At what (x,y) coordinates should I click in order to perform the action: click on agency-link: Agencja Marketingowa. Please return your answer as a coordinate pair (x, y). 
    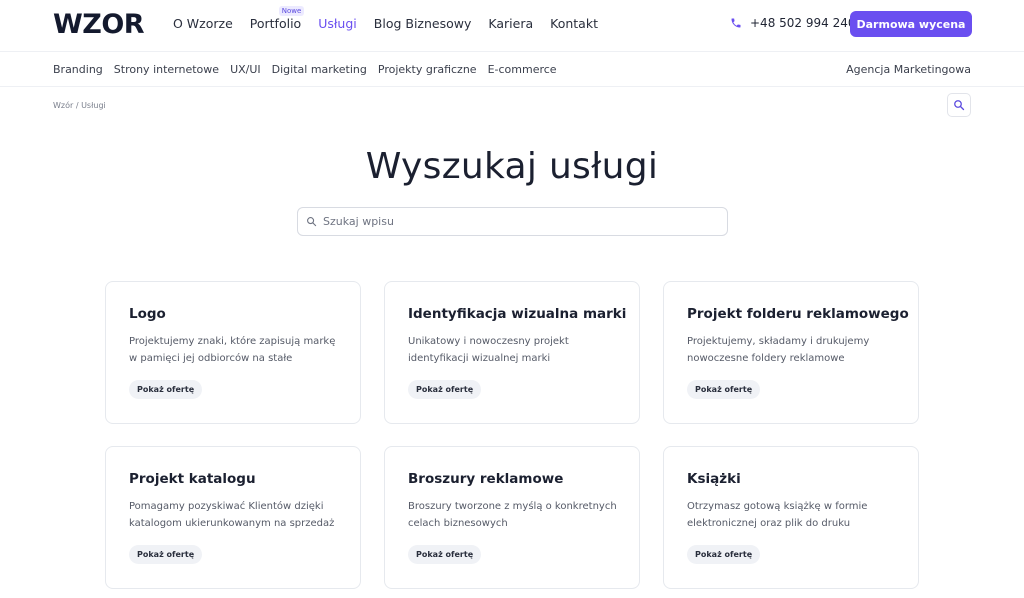
    Looking at the image, I should click on (908, 69).